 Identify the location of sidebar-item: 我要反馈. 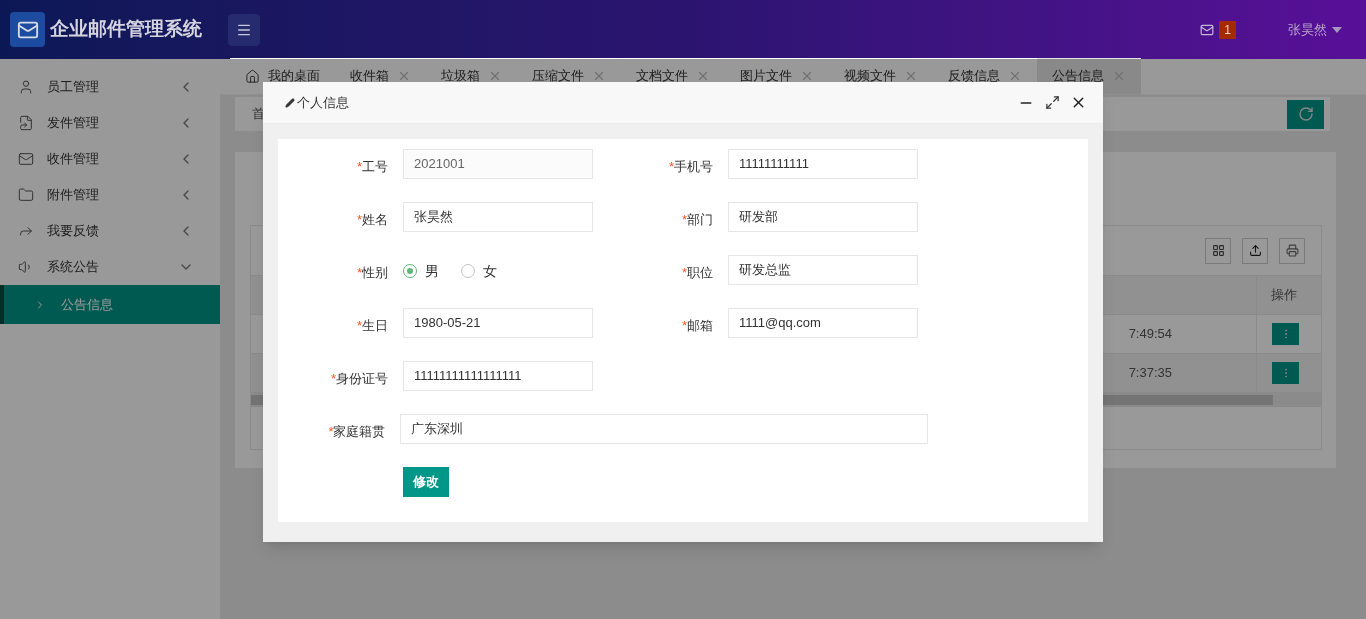
(110, 231).